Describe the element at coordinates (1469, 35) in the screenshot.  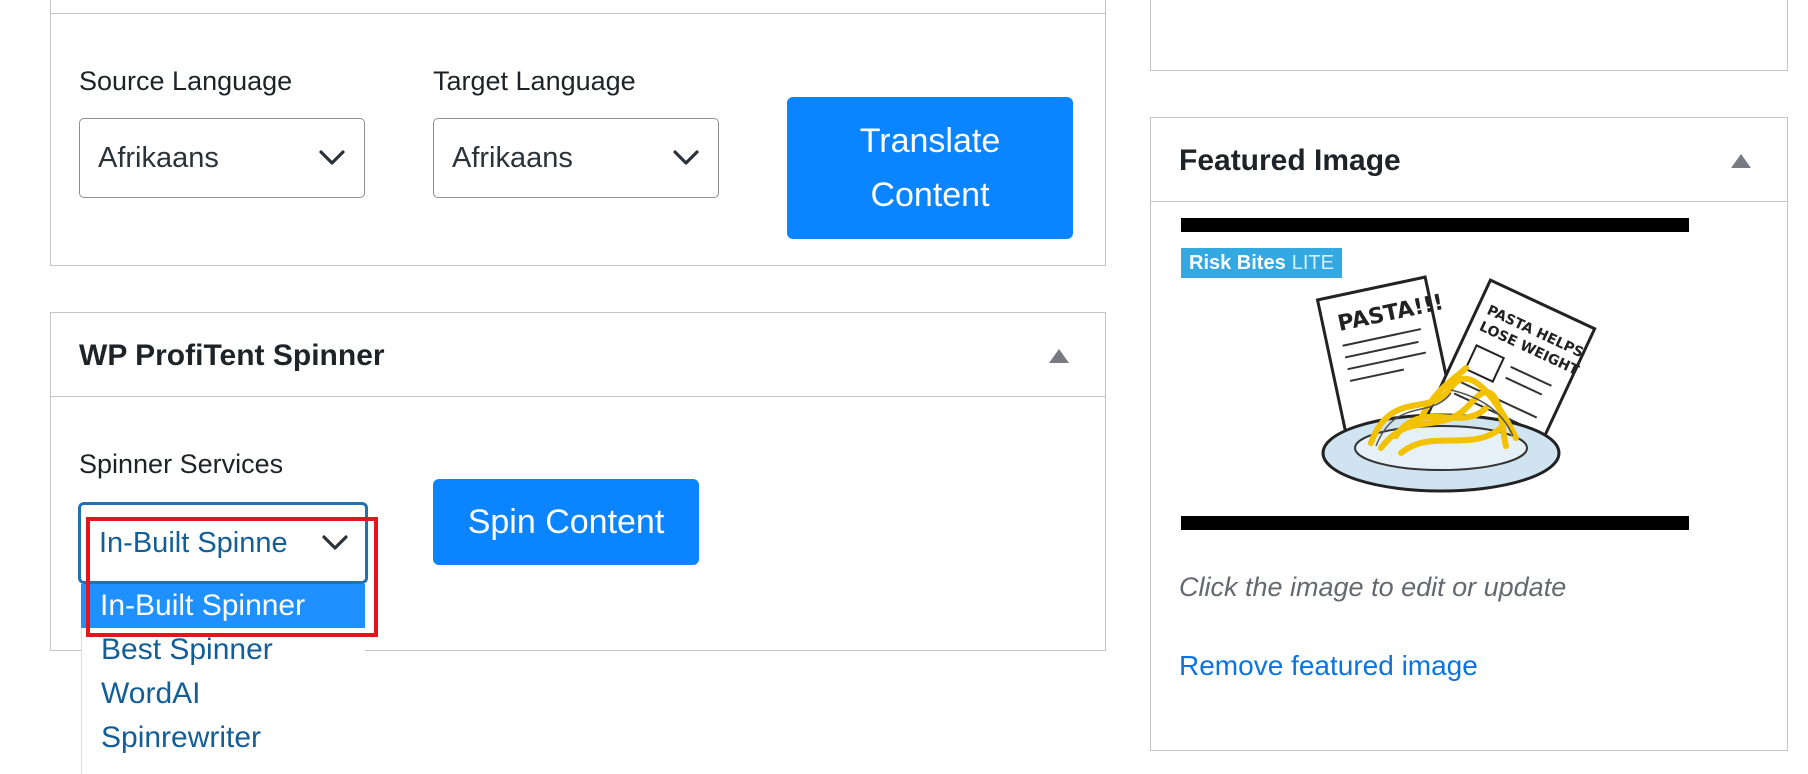
I see `sidebar-panel-top` at that location.